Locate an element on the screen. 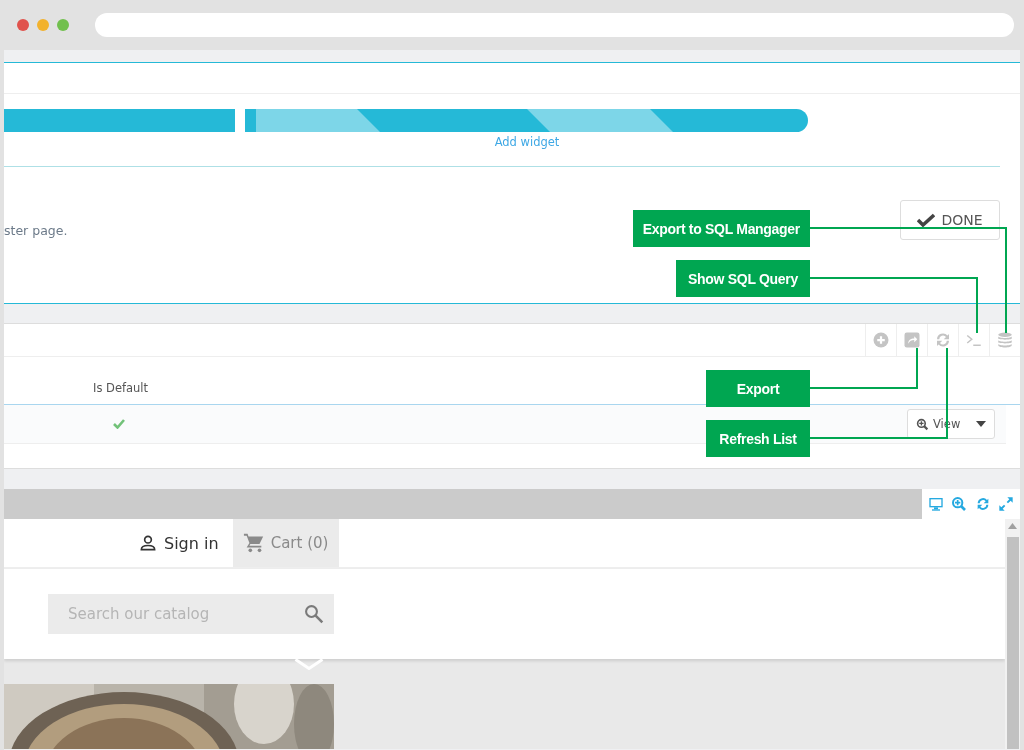  address-bar is located at coordinates (554, 25).